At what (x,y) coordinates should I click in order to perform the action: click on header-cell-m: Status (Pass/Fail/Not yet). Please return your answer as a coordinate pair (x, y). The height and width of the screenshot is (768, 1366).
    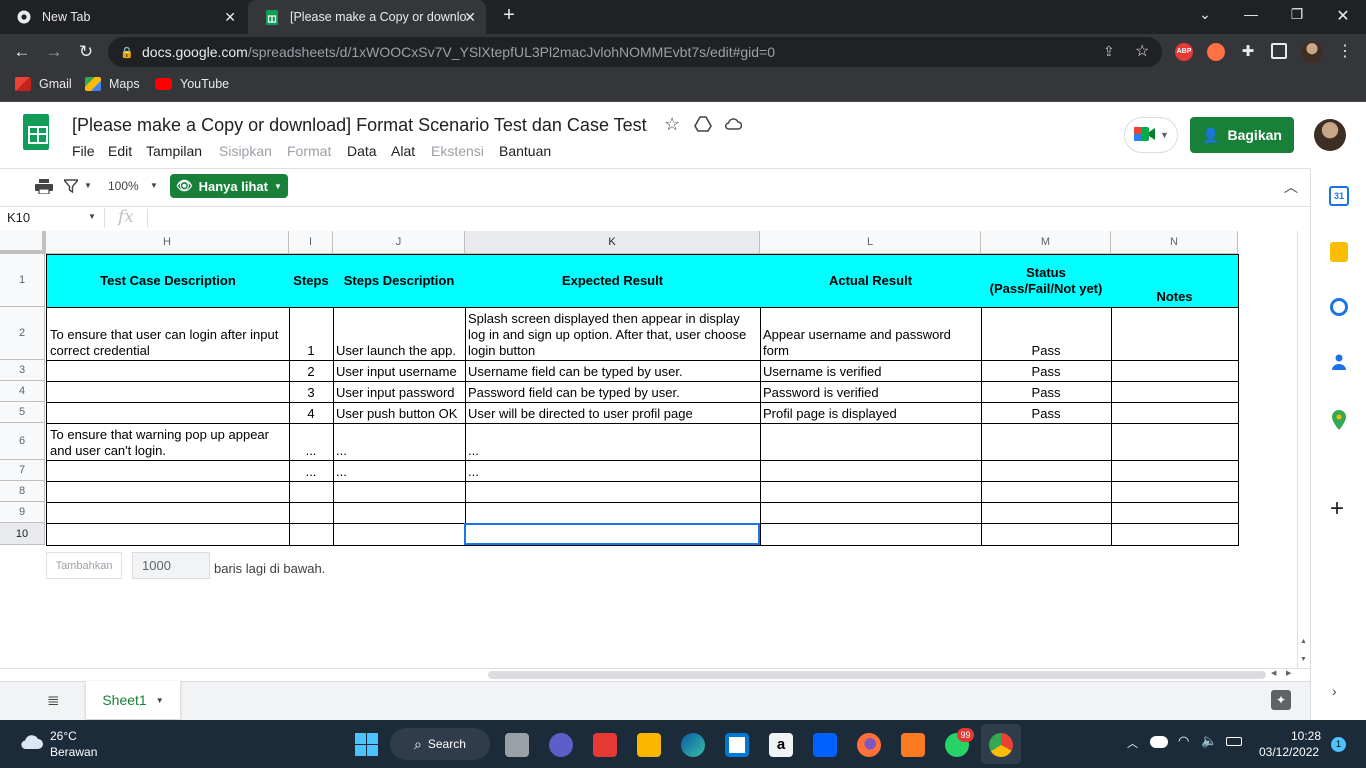
    Looking at the image, I should click on (1046, 281).